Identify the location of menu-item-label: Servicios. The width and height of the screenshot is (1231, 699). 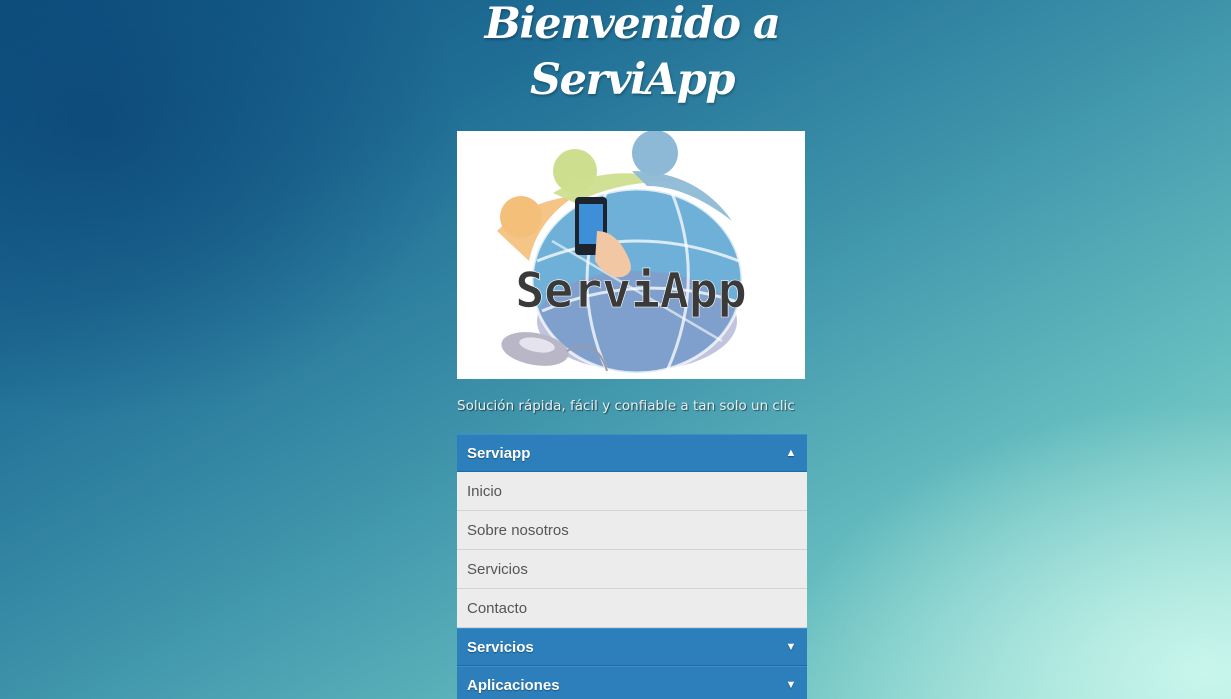
(497, 569).